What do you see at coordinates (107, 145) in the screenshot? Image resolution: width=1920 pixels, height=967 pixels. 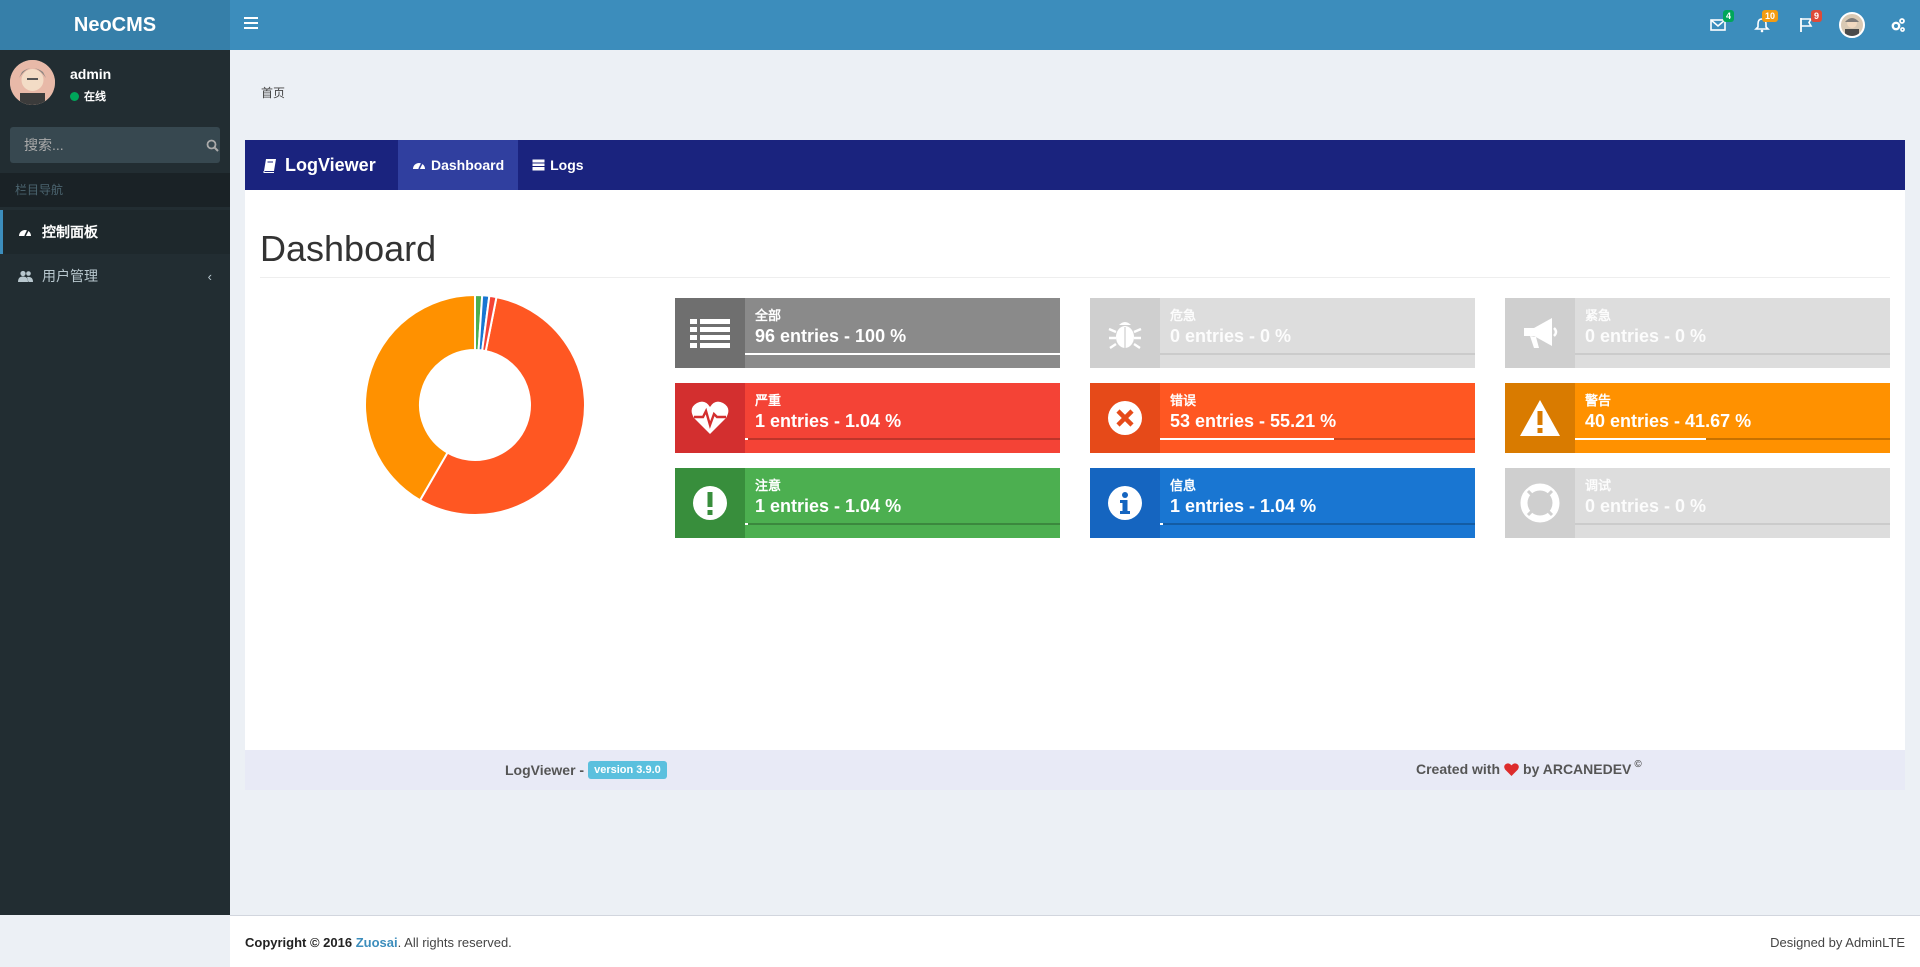 I see `search-input` at bounding box center [107, 145].